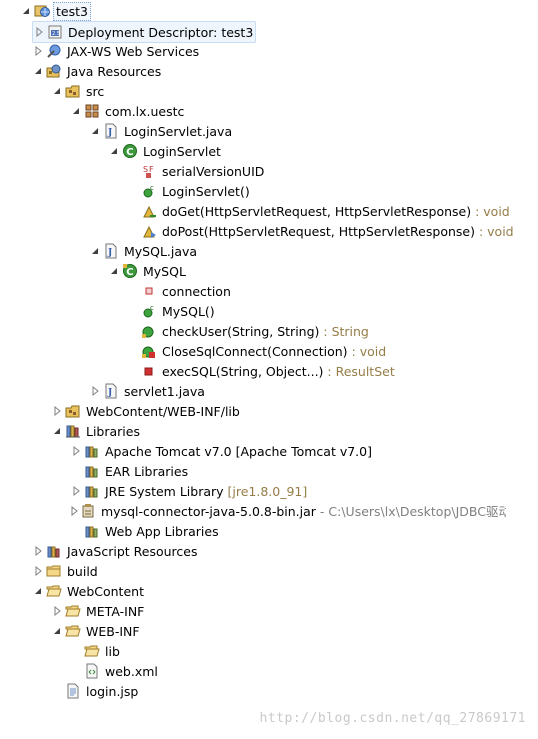 Image resolution: width=538 pixels, height=739 pixels. I want to click on tree-item-label: connection, so click(196, 291).